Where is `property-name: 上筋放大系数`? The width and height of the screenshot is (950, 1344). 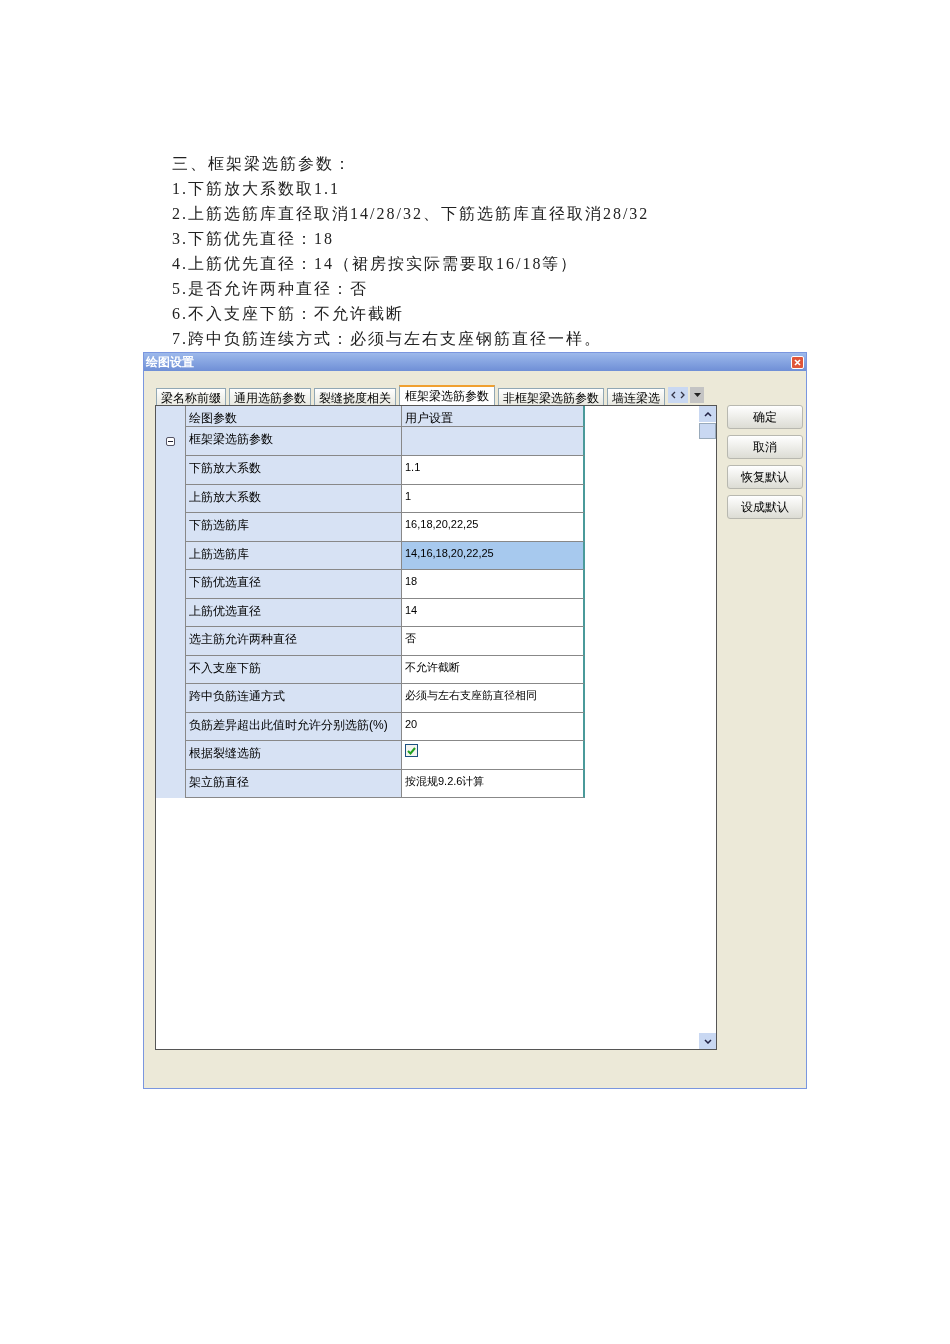
property-name: 上筋放大系数 is located at coordinates (293, 498).